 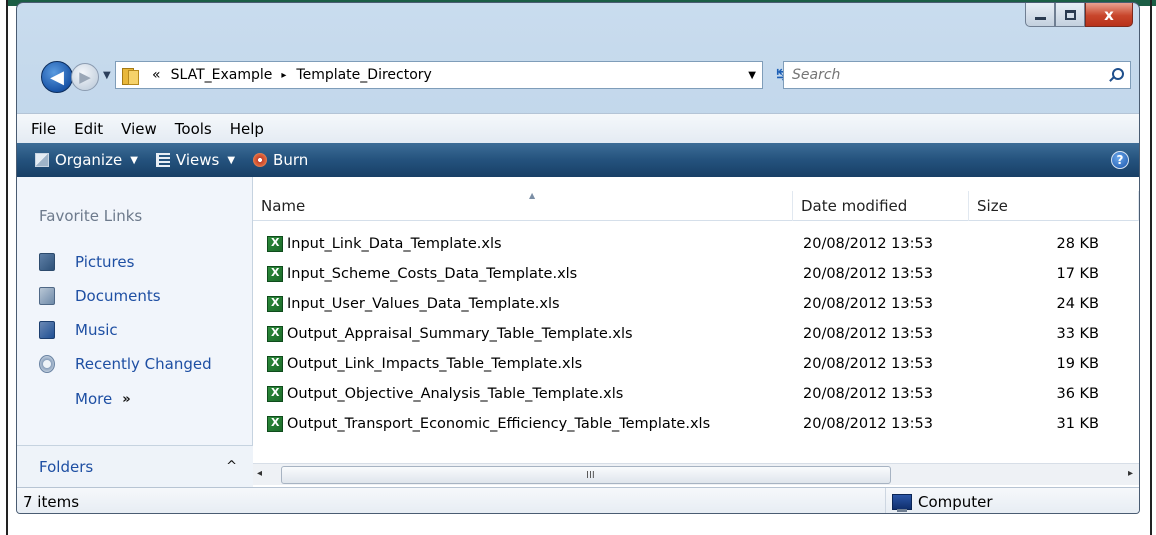 I want to click on arrow-right-icon: ▶, so click(x=85, y=77).